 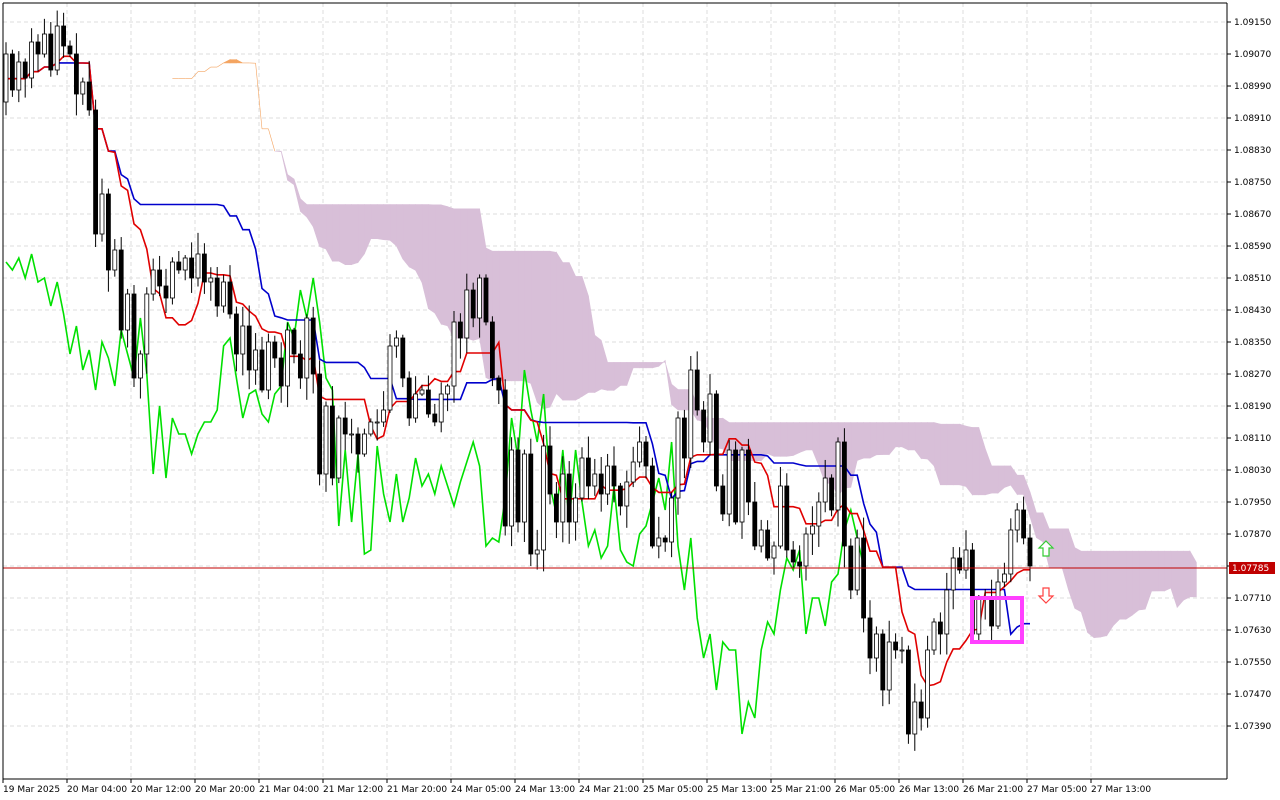 What do you see at coordinates (993, 790) in the screenshot?
I see `time-tick-label: 26 Mar 21:00` at bounding box center [993, 790].